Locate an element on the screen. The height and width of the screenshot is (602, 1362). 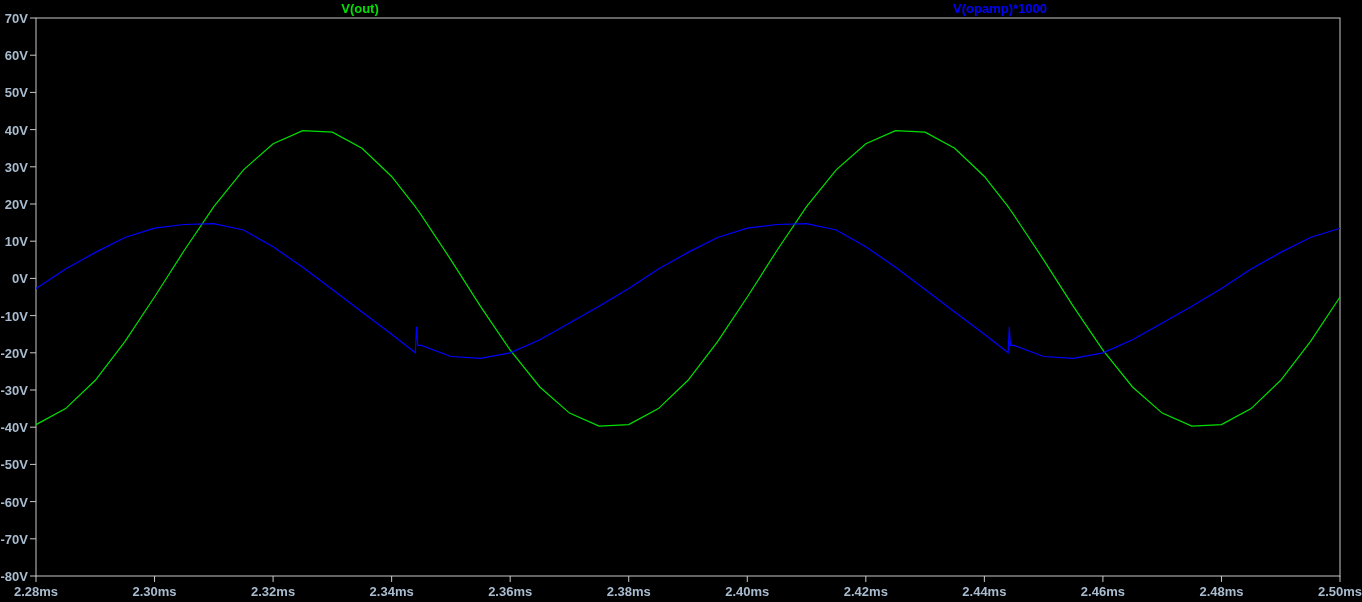
x-tick-label: 2.38ms is located at coordinates (628, 591).